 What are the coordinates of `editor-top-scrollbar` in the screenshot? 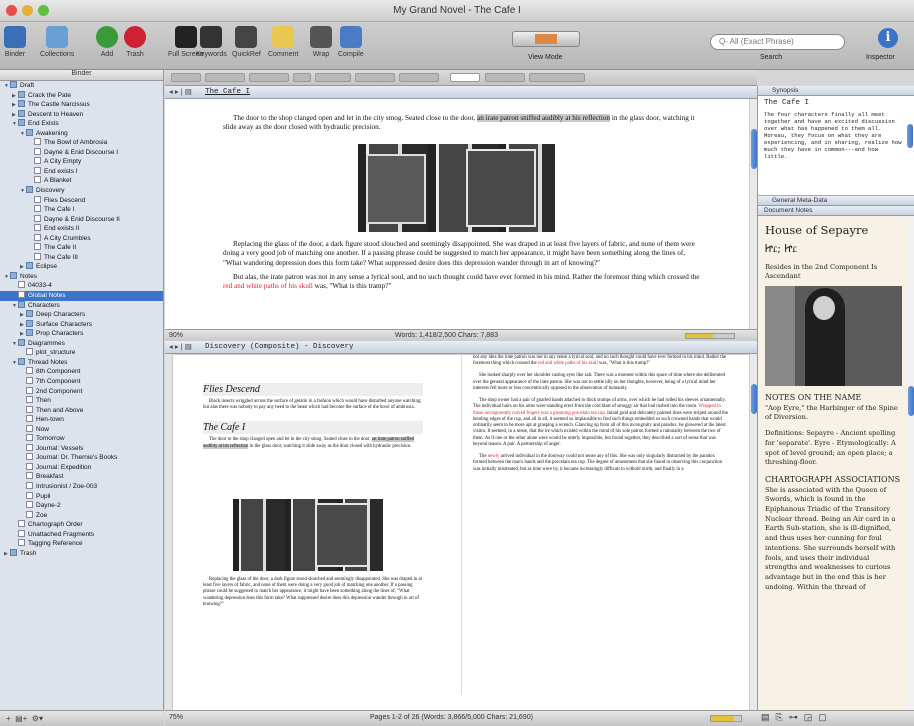 It's located at (753, 214).